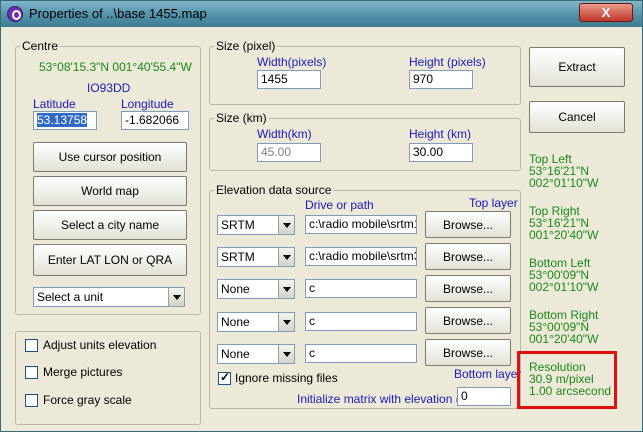 This screenshot has width=643, height=432. What do you see at coordinates (110, 225) in the screenshot?
I see `select-city-button: Select a city name` at bounding box center [110, 225].